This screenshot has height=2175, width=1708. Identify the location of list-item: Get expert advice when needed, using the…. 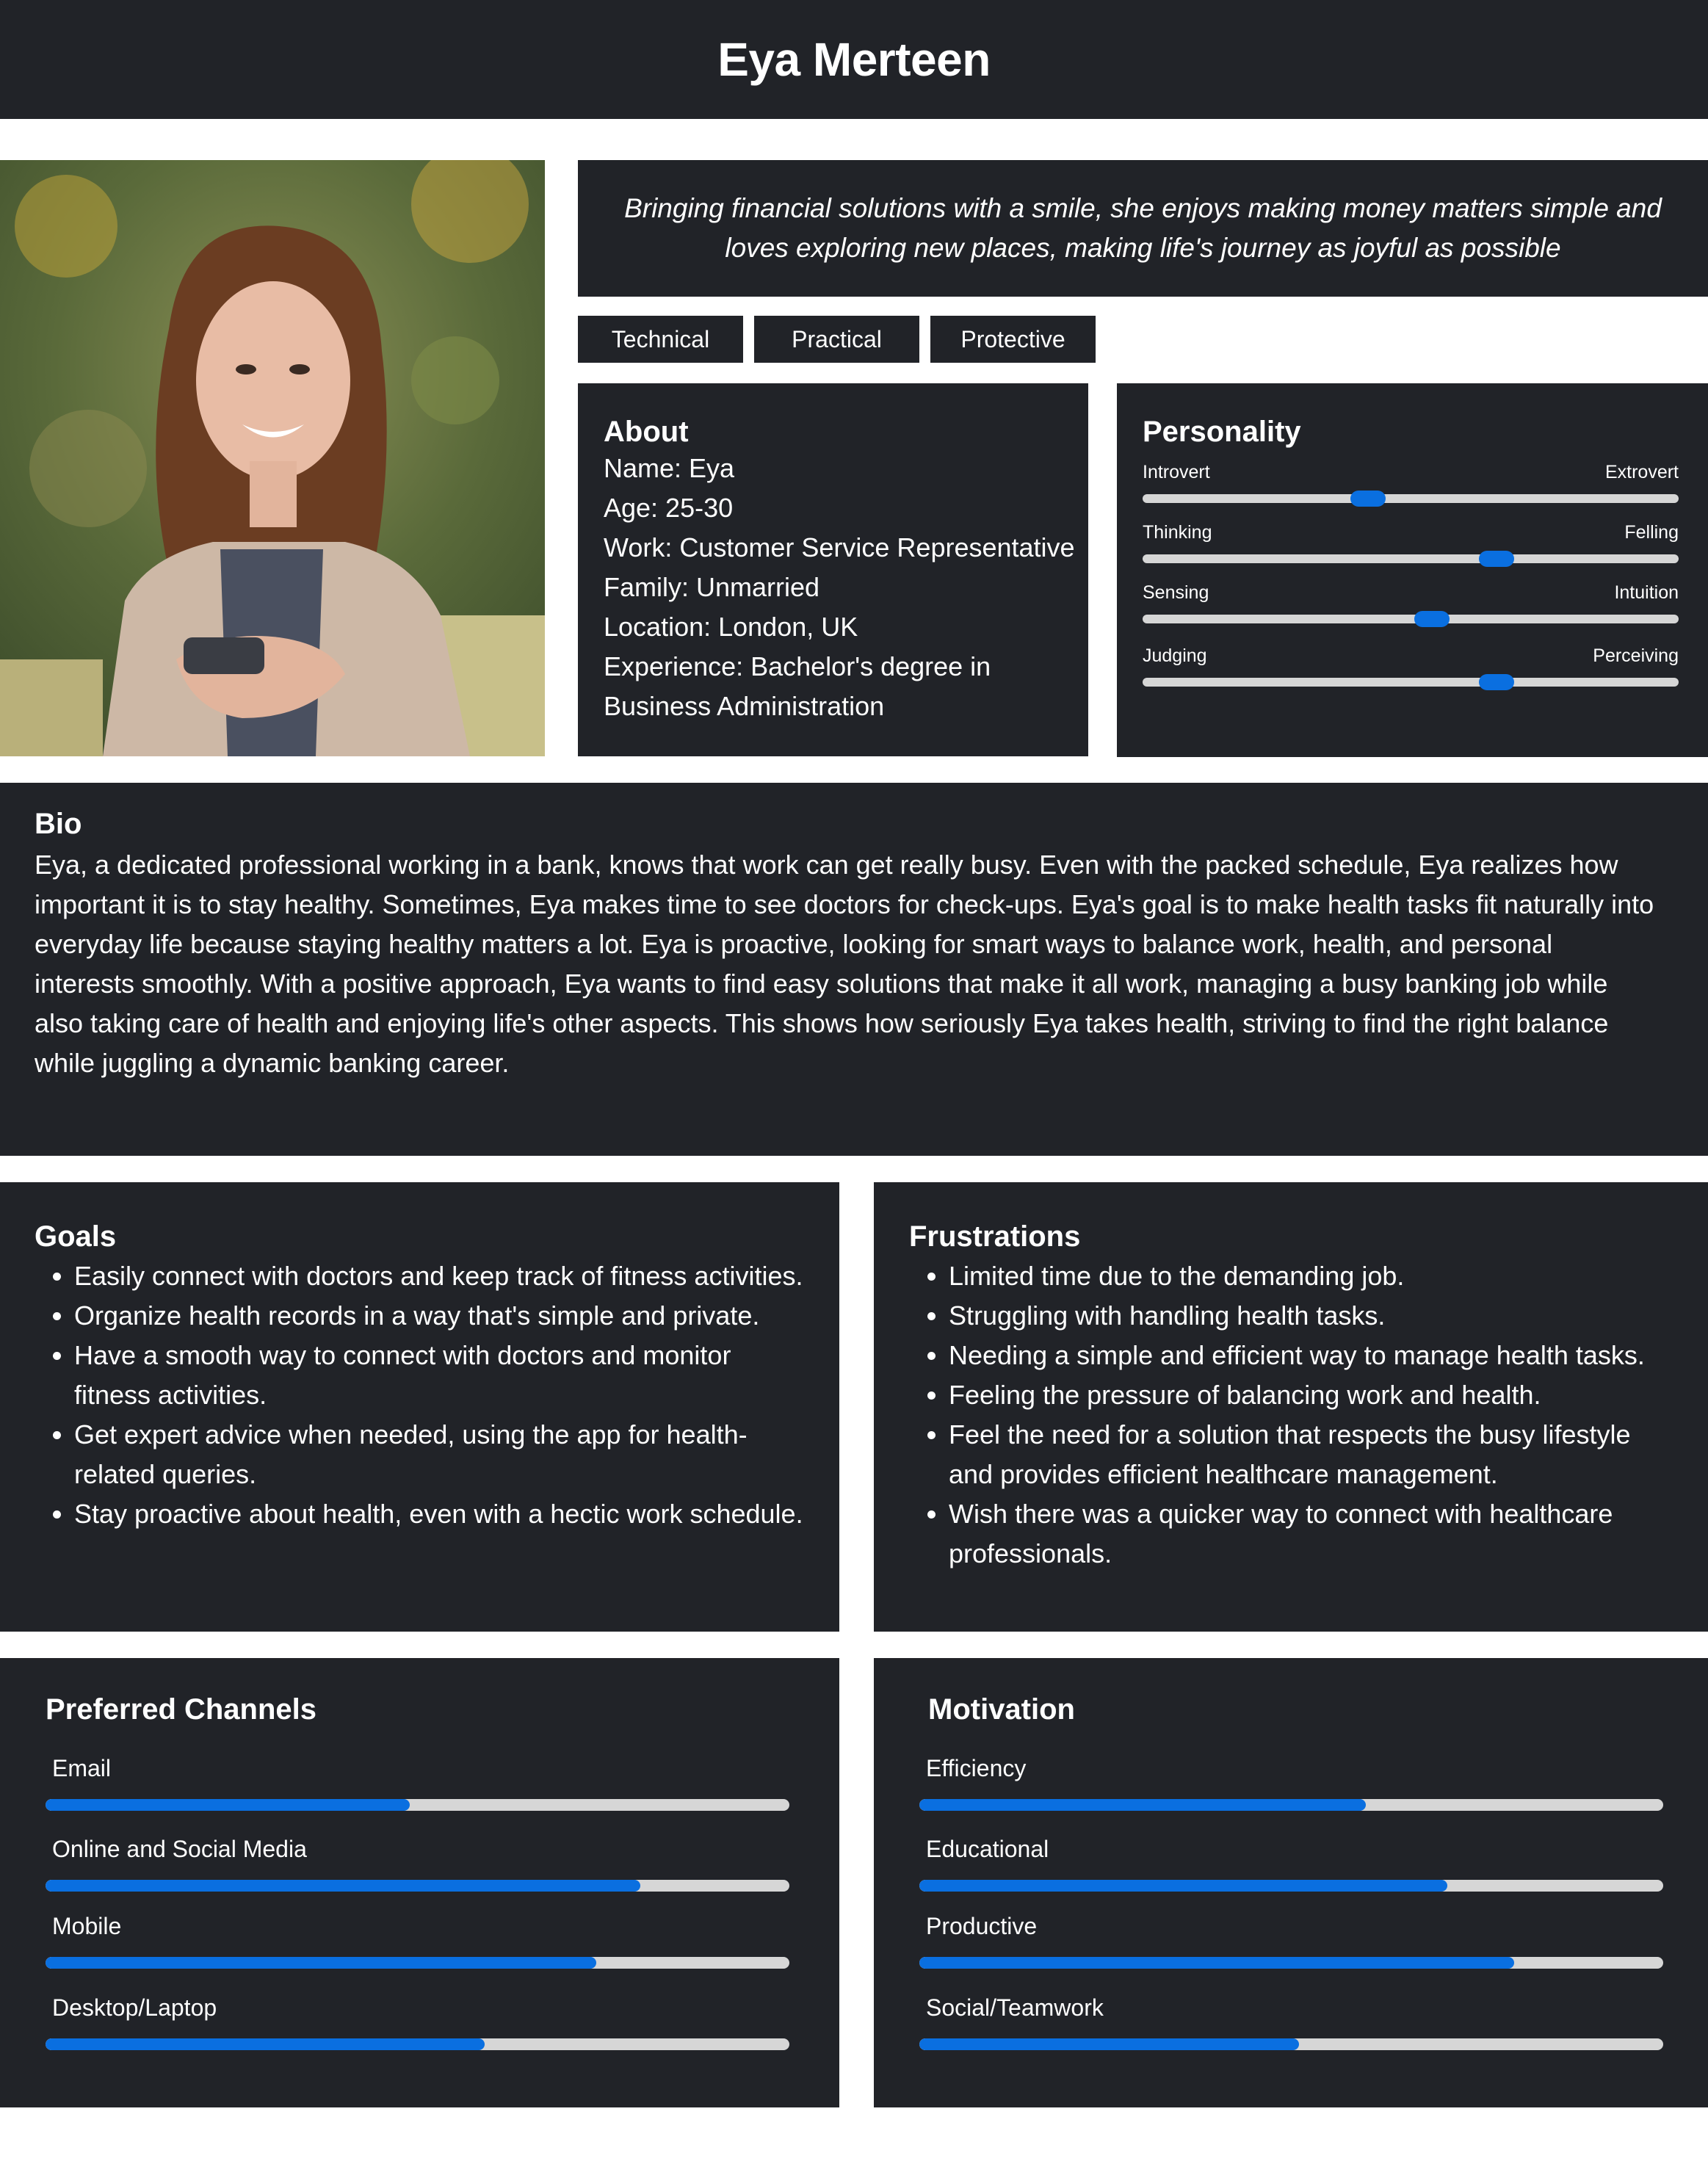
(442, 1454).